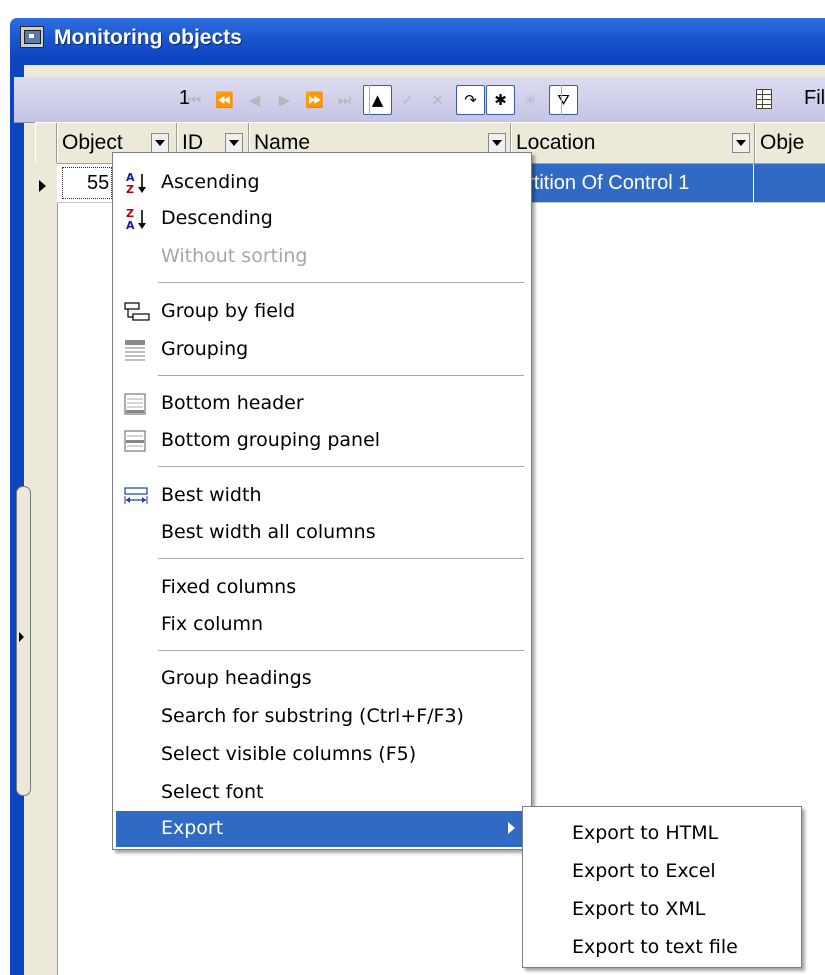 The height and width of the screenshot is (975, 825). Describe the element at coordinates (148, 37) in the screenshot. I see `window-title: Monitoring objects` at that location.